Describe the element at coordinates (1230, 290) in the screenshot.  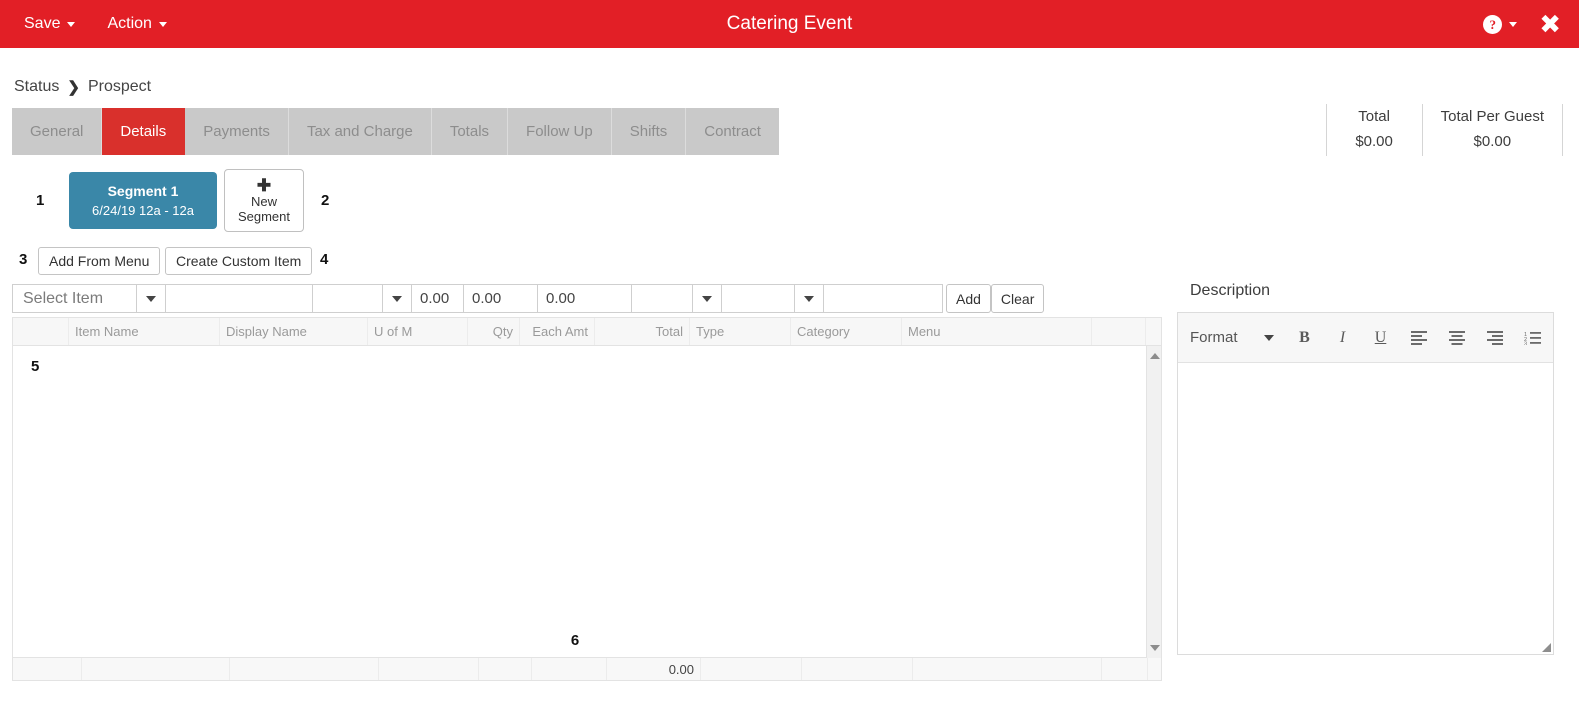
I see `description-label: Description` at that location.